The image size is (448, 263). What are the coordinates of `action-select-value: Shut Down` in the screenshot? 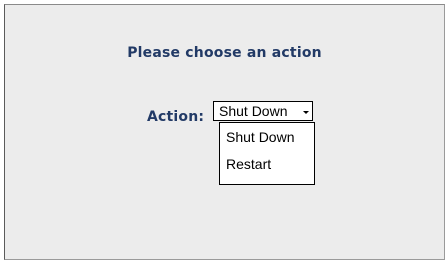 It's located at (253, 111).